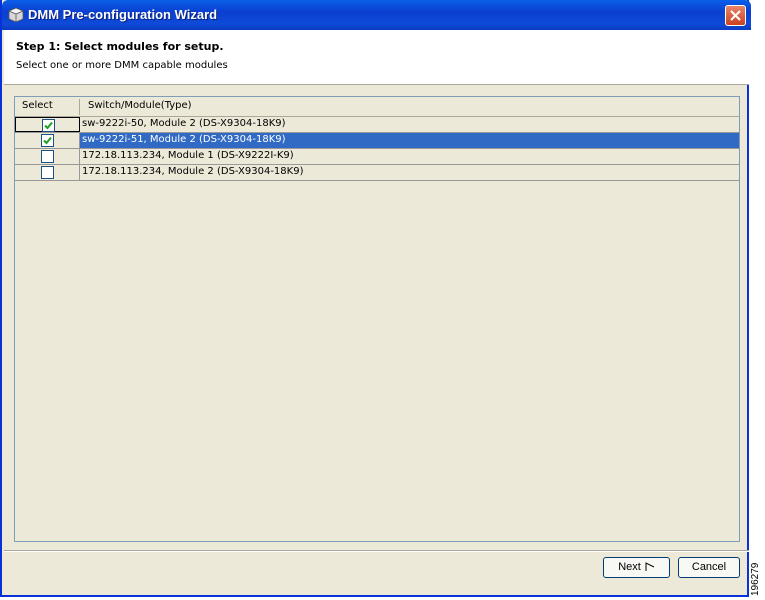 The image size is (765, 600). What do you see at coordinates (184, 139) in the screenshot?
I see `module-label: sw-9222i-51, Module 2 (DS-X9304-18K9)` at bounding box center [184, 139].